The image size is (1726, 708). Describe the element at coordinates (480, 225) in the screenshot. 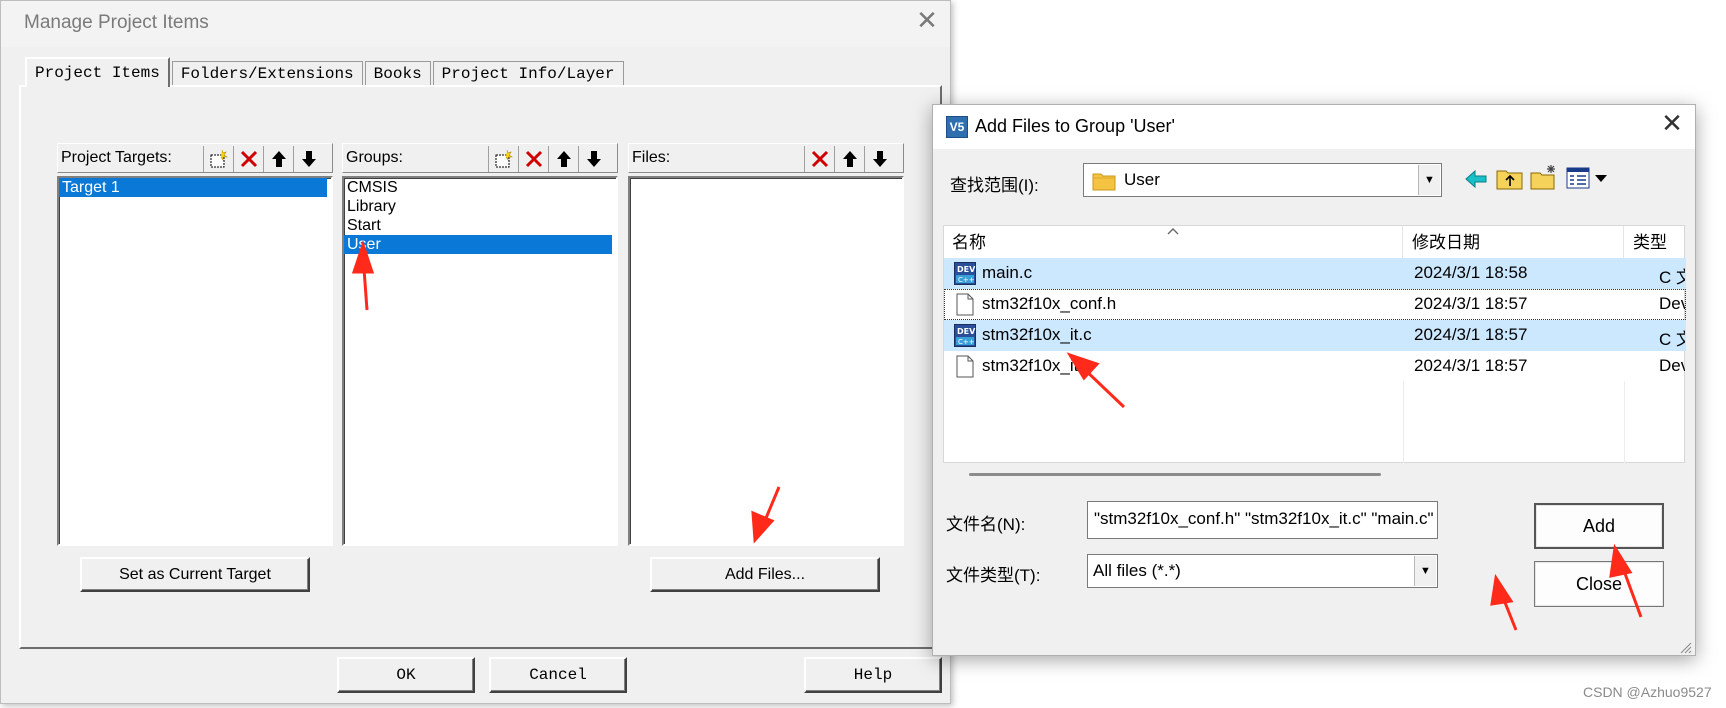

I see `list-item-group: Start` at that location.